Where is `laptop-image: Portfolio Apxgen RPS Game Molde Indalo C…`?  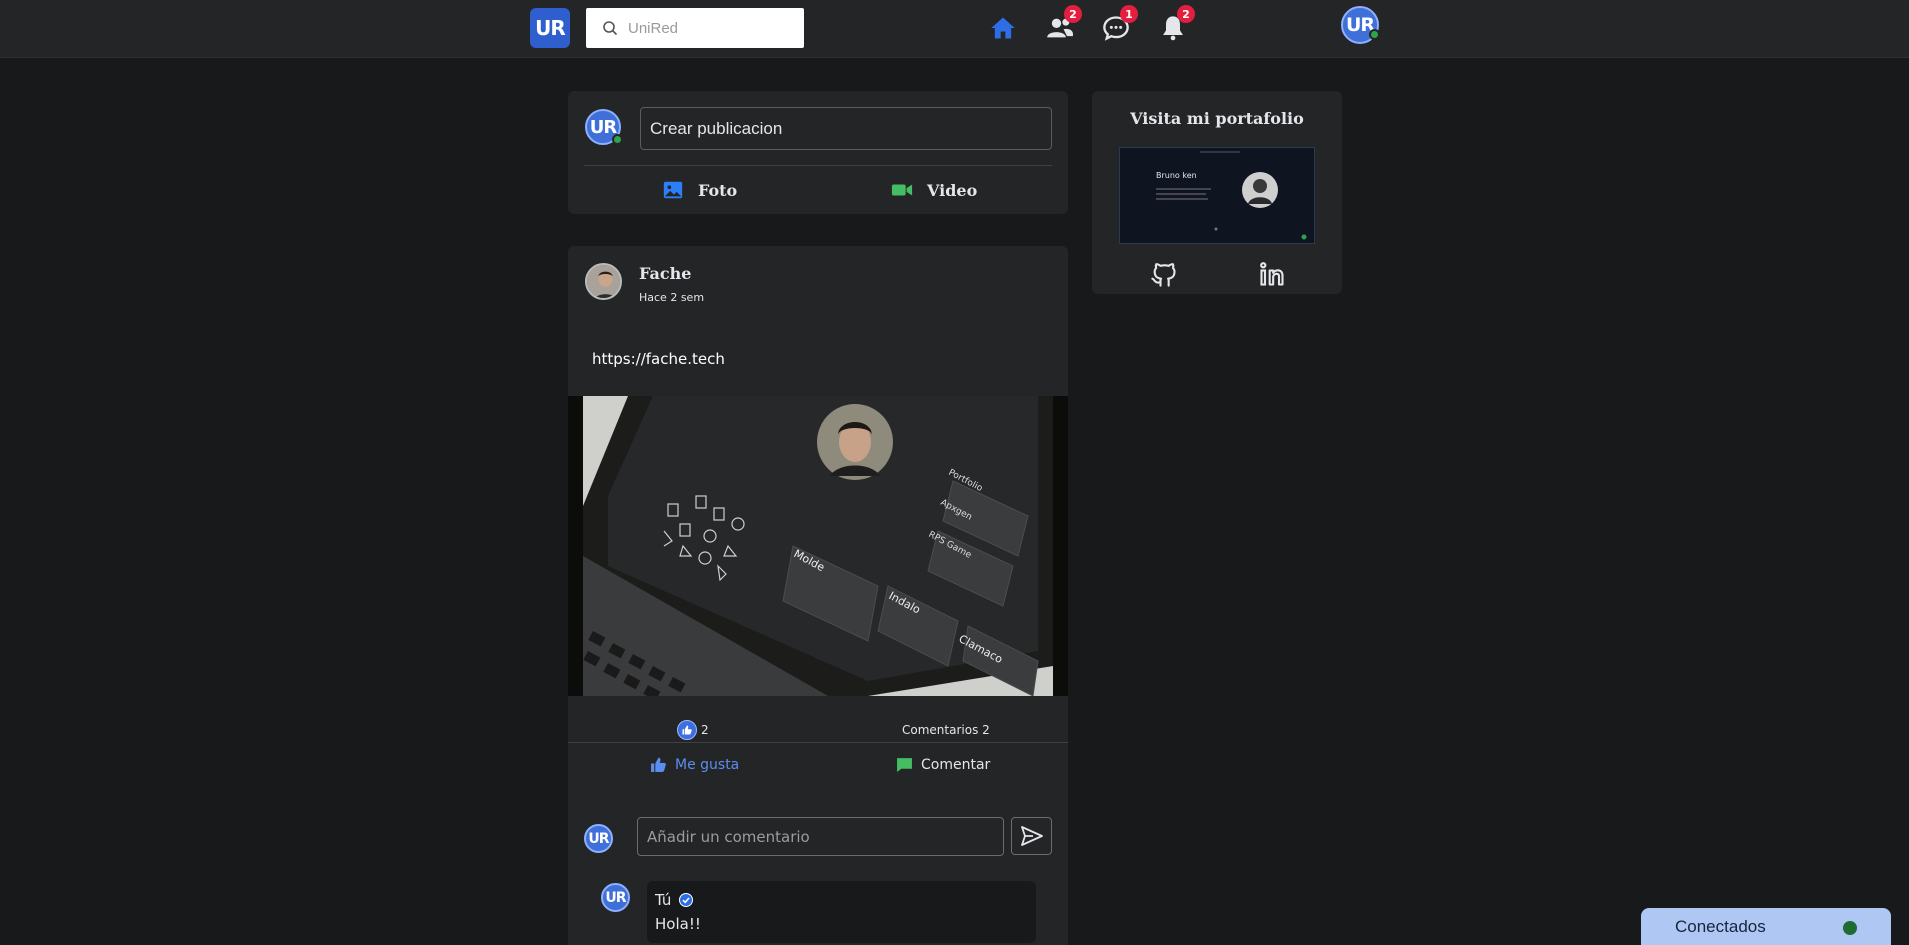
laptop-image: Portfolio Apxgen RPS Game Molde Indalo C… is located at coordinates (818, 546).